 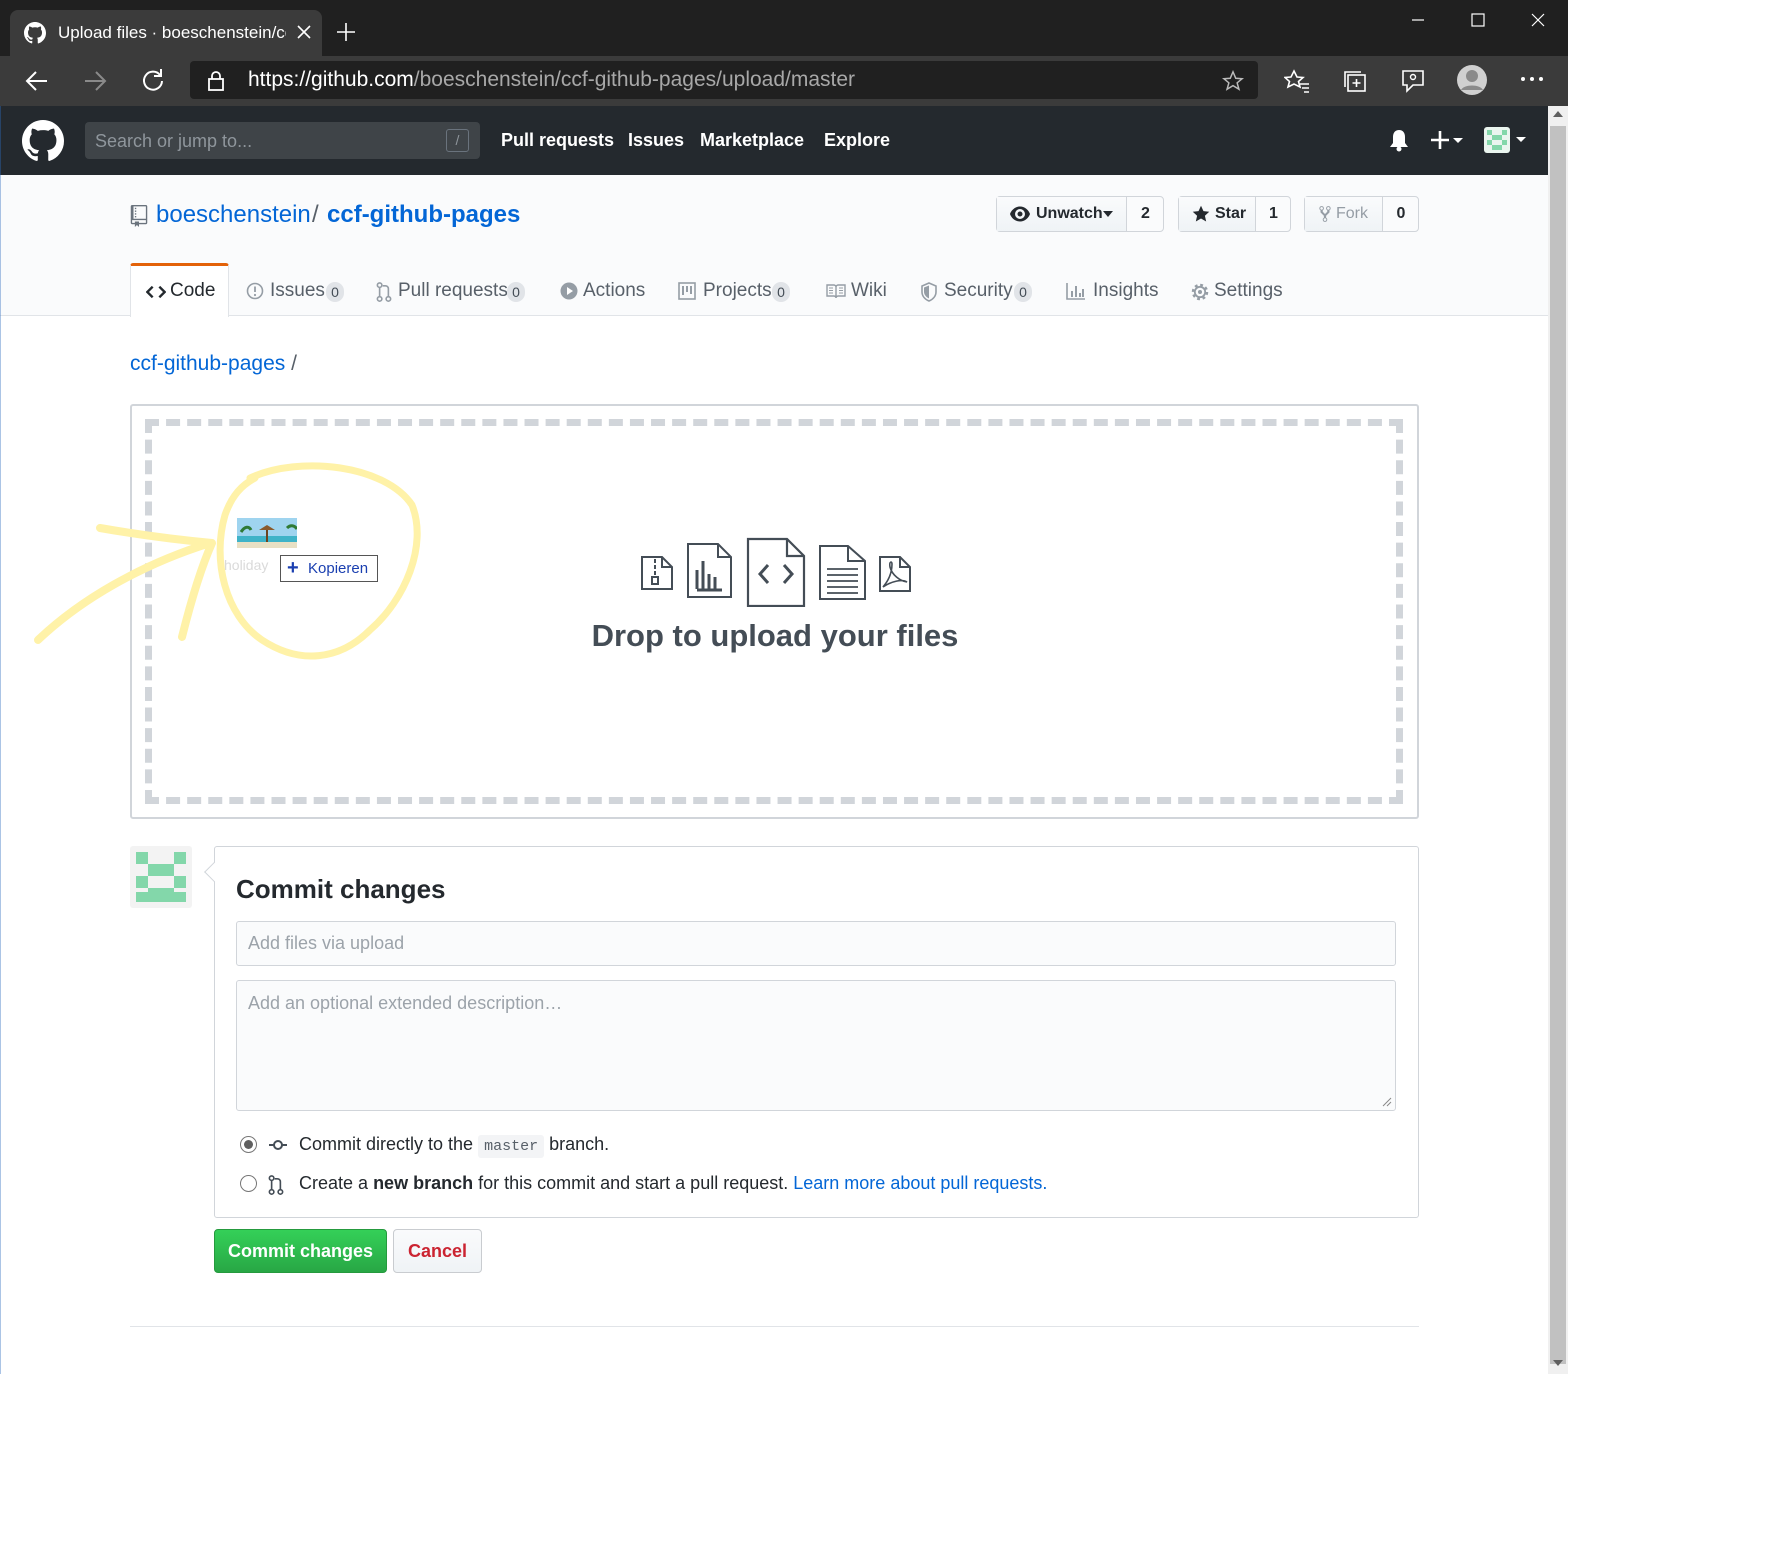 What do you see at coordinates (1237, 289) in the screenshot?
I see `tab-settings: Settings` at bounding box center [1237, 289].